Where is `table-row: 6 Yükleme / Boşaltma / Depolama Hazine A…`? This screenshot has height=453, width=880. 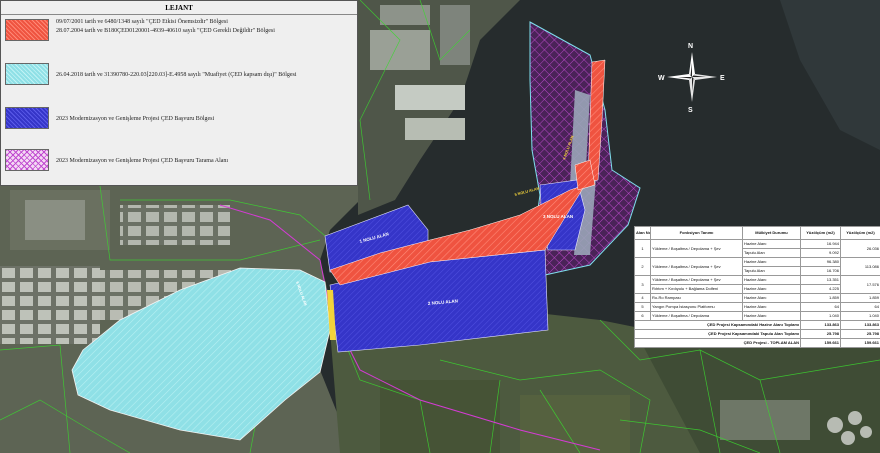
table-row: 6 Yükleme / Boşaltma / Depolama Hazine A… is located at coordinates (757, 316).